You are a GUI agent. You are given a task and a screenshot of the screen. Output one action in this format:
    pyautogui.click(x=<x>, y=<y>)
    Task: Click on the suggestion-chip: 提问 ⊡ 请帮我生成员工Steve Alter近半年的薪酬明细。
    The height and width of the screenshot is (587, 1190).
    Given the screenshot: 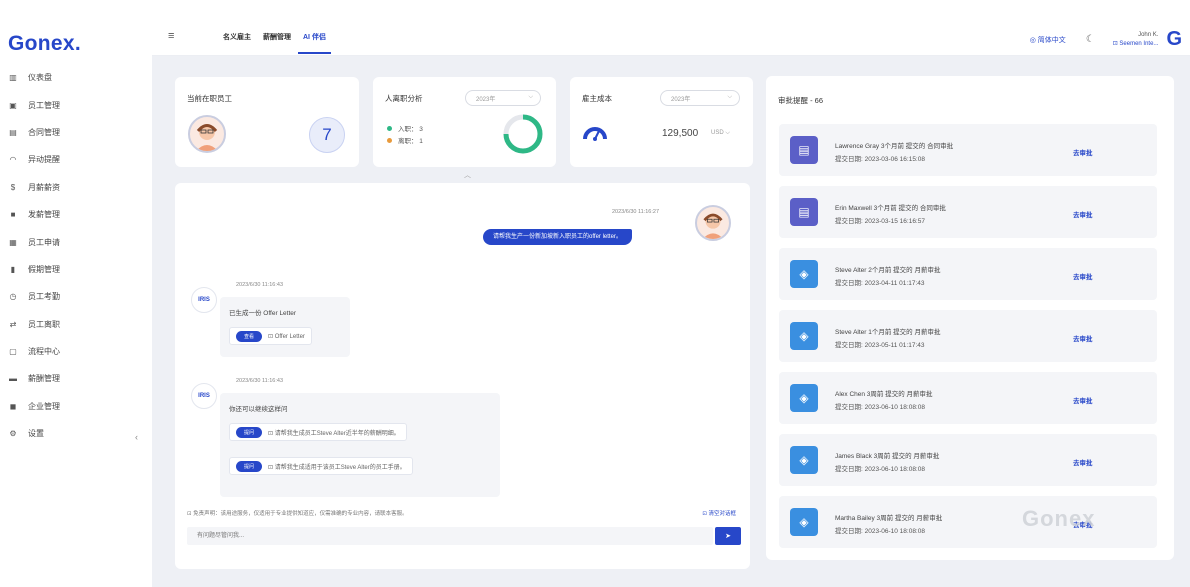 What is the action you would take?
    pyautogui.click(x=318, y=432)
    